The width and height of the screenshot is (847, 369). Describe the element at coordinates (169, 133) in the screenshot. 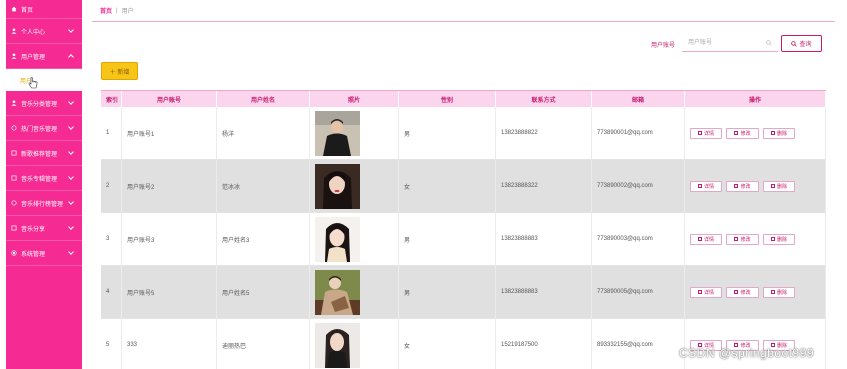

I see `account-cell: 用户账号1` at that location.